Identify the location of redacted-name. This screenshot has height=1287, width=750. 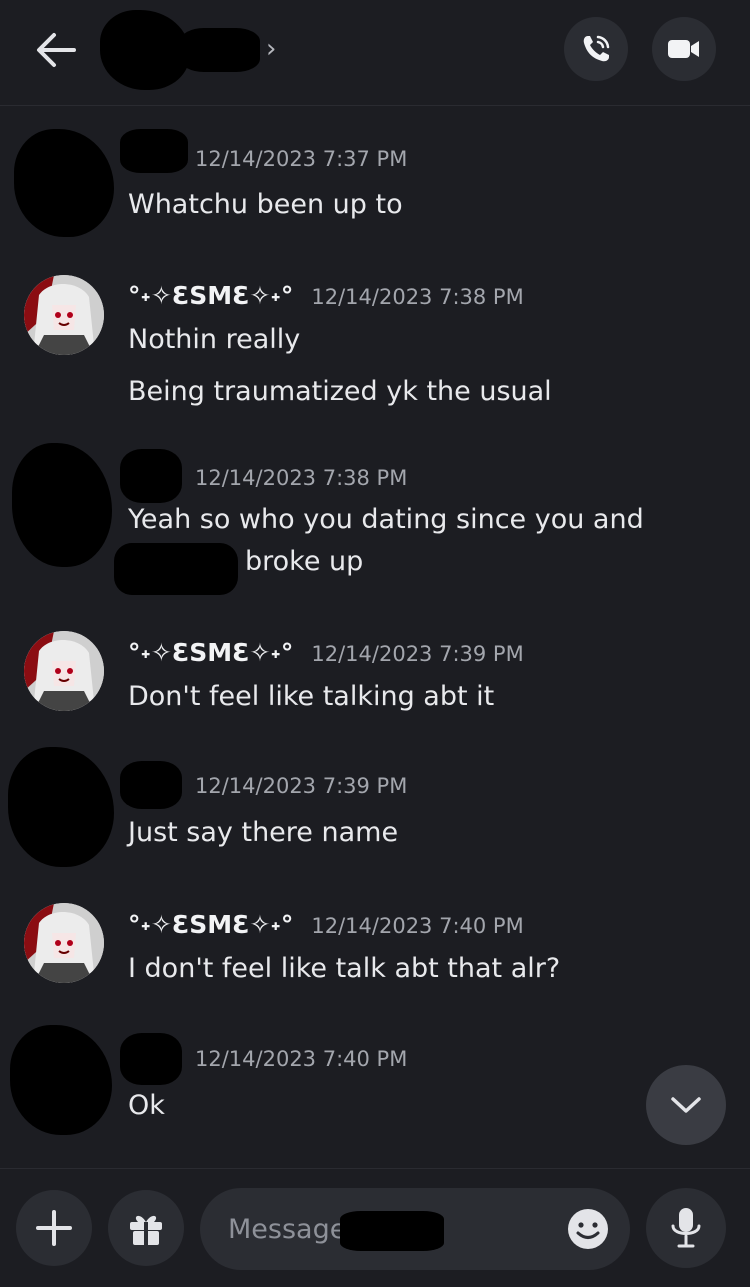
(176, 569).